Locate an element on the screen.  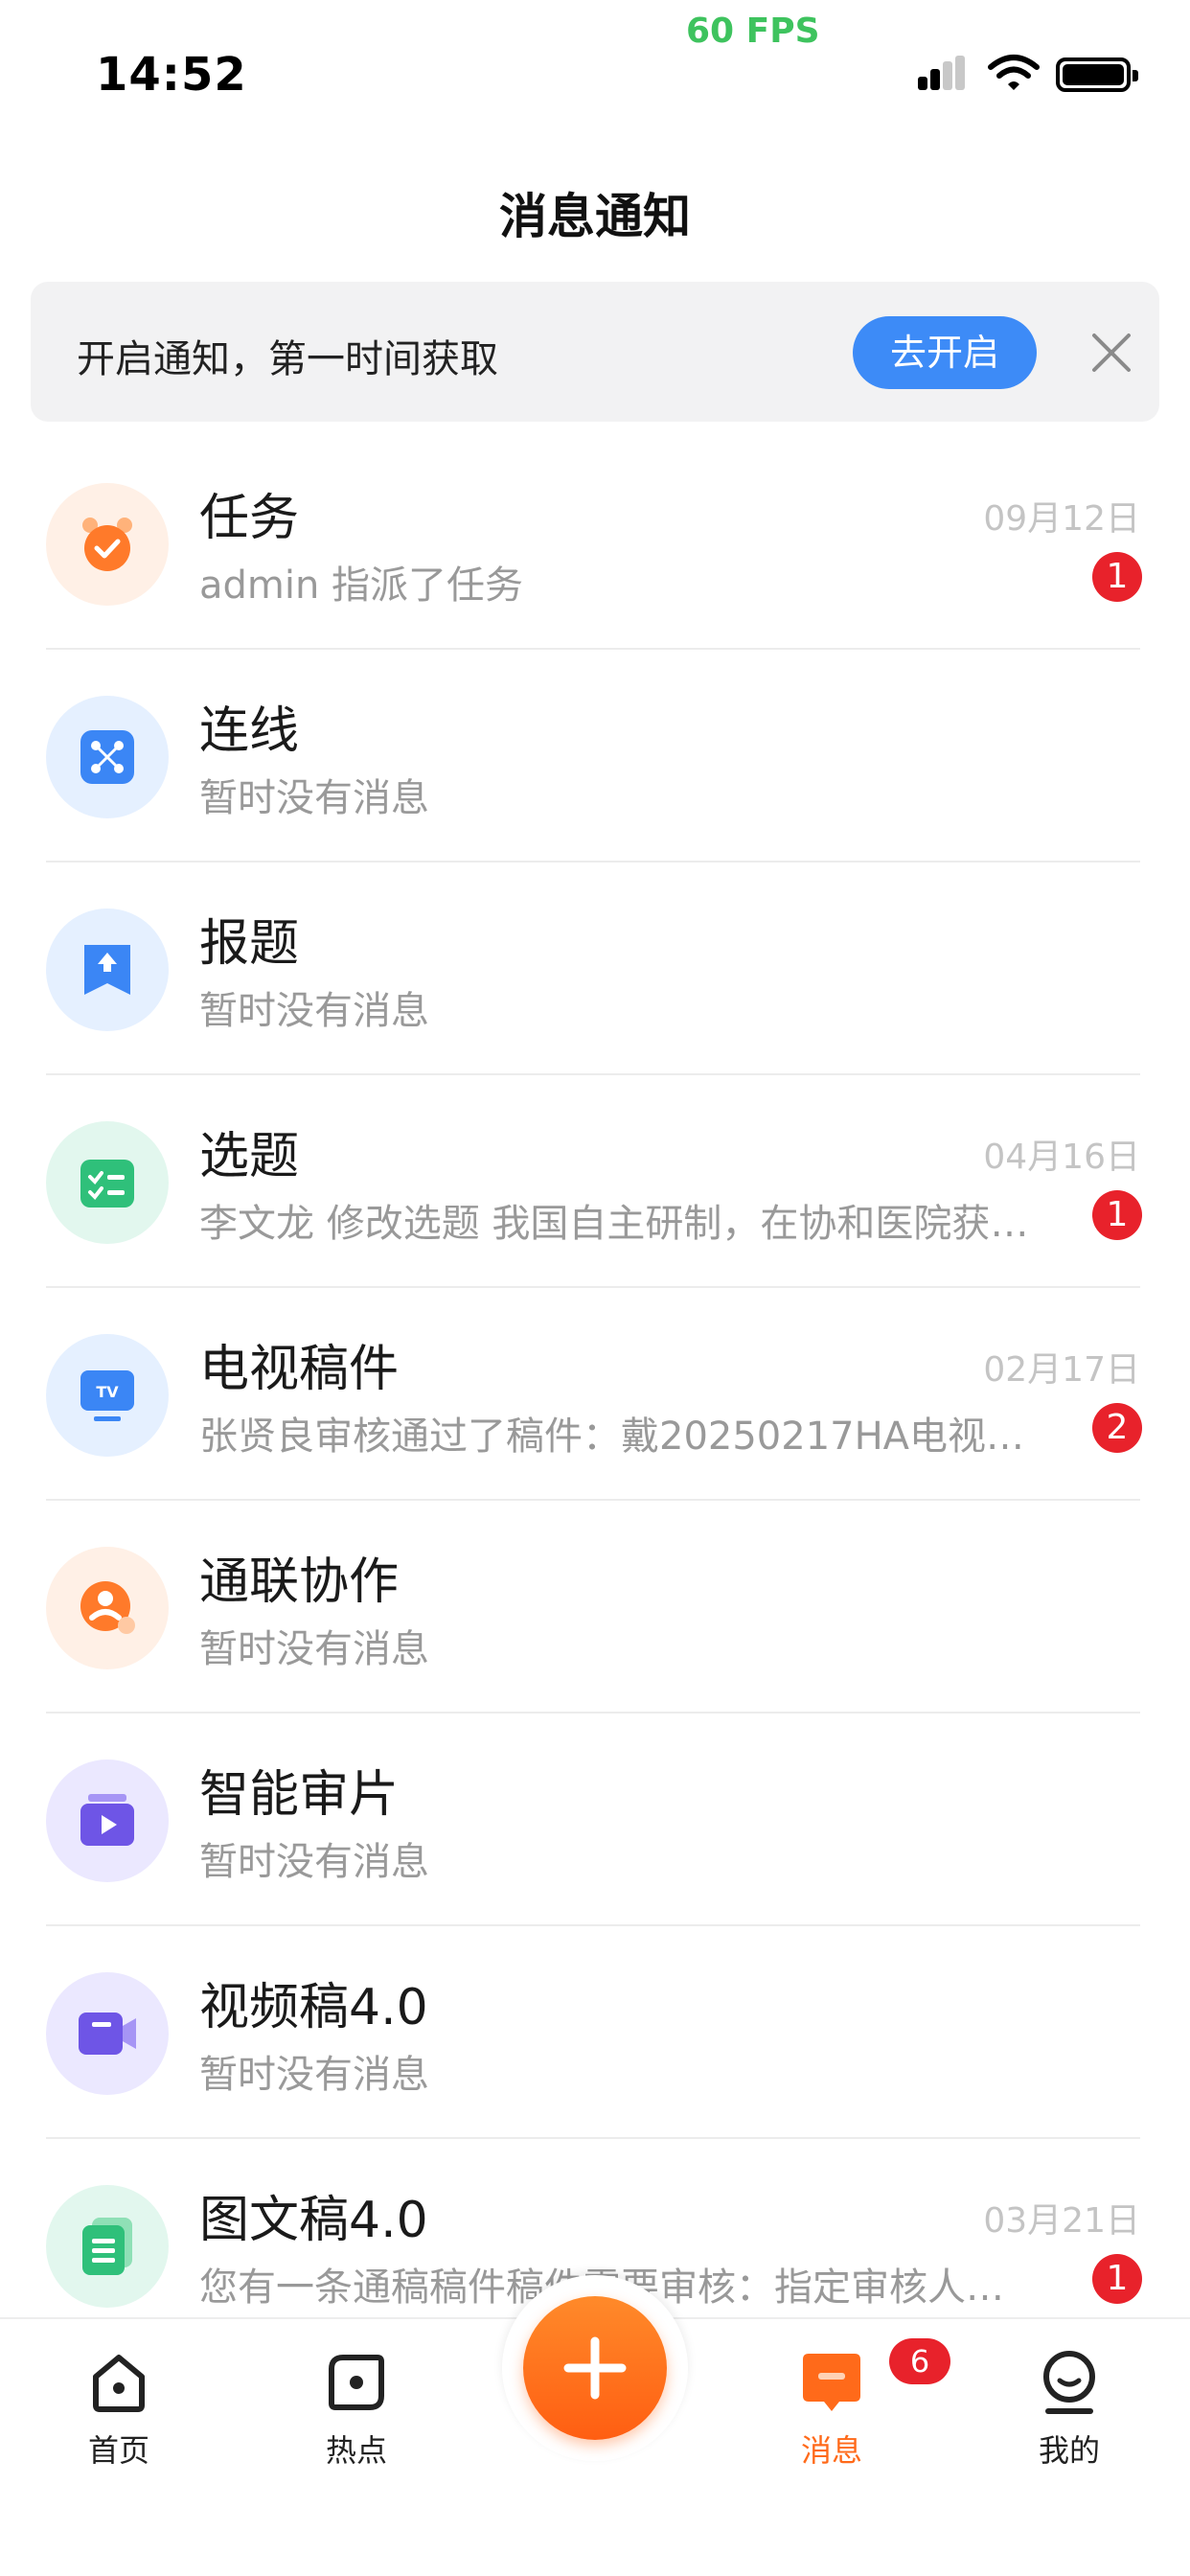
status-time: 14:52 is located at coordinates (171, 75).